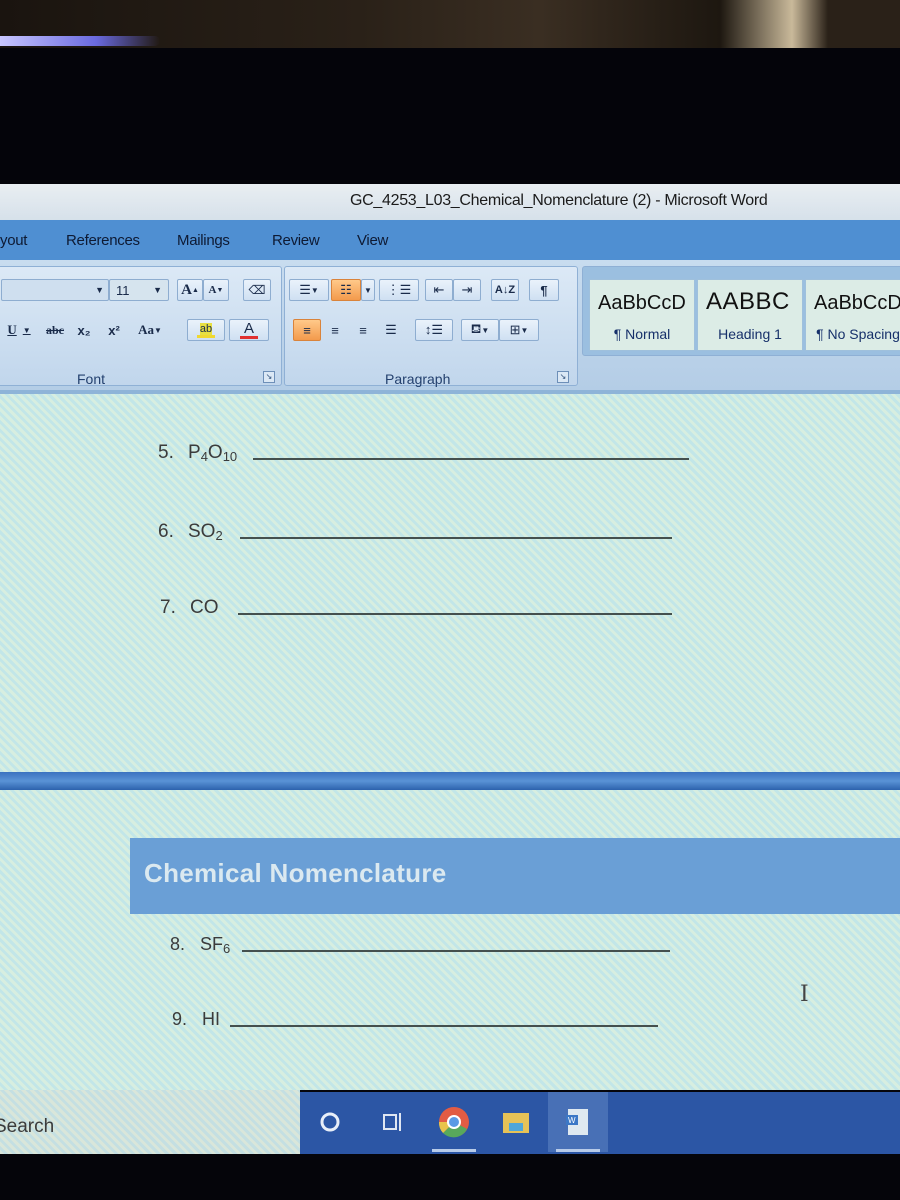 This screenshot has width=900, height=1200. Describe the element at coordinates (372, 240) in the screenshot. I see `tab-view: View` at that location.